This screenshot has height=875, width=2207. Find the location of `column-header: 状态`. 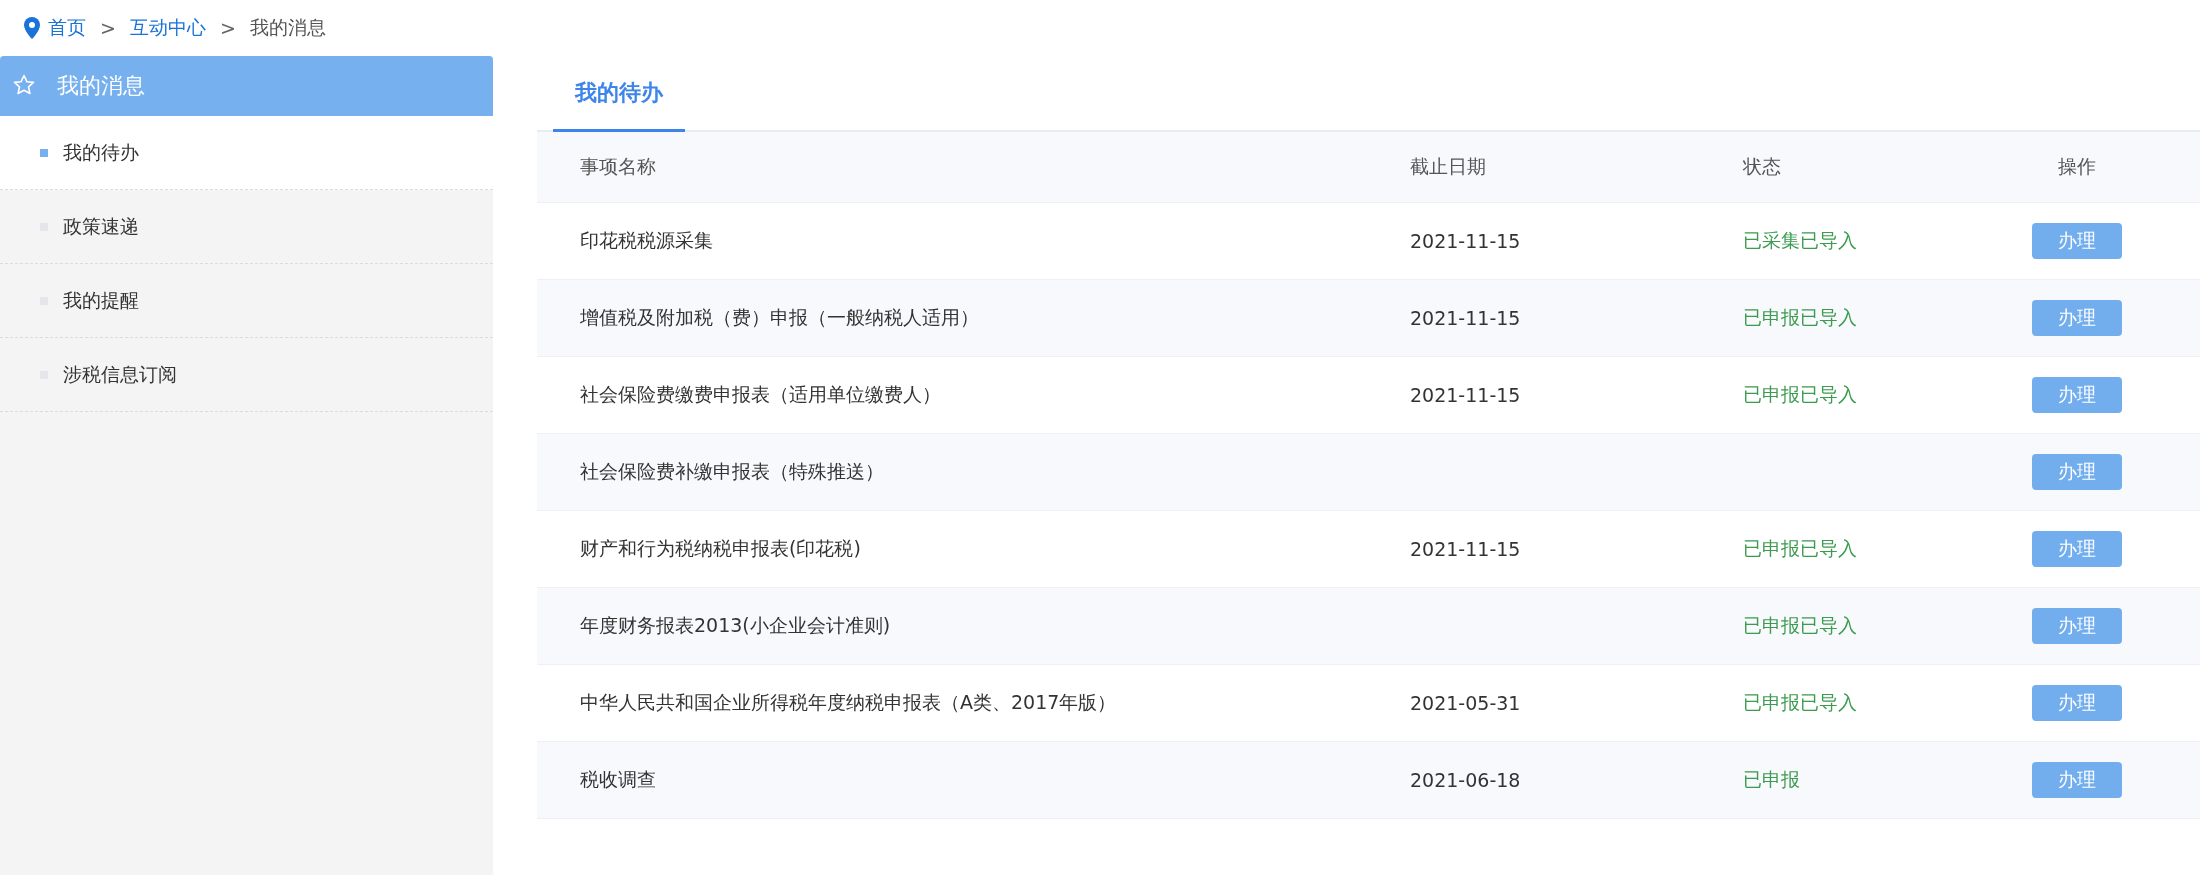

column-header: 状态 is located at coordinates (1762, 166).